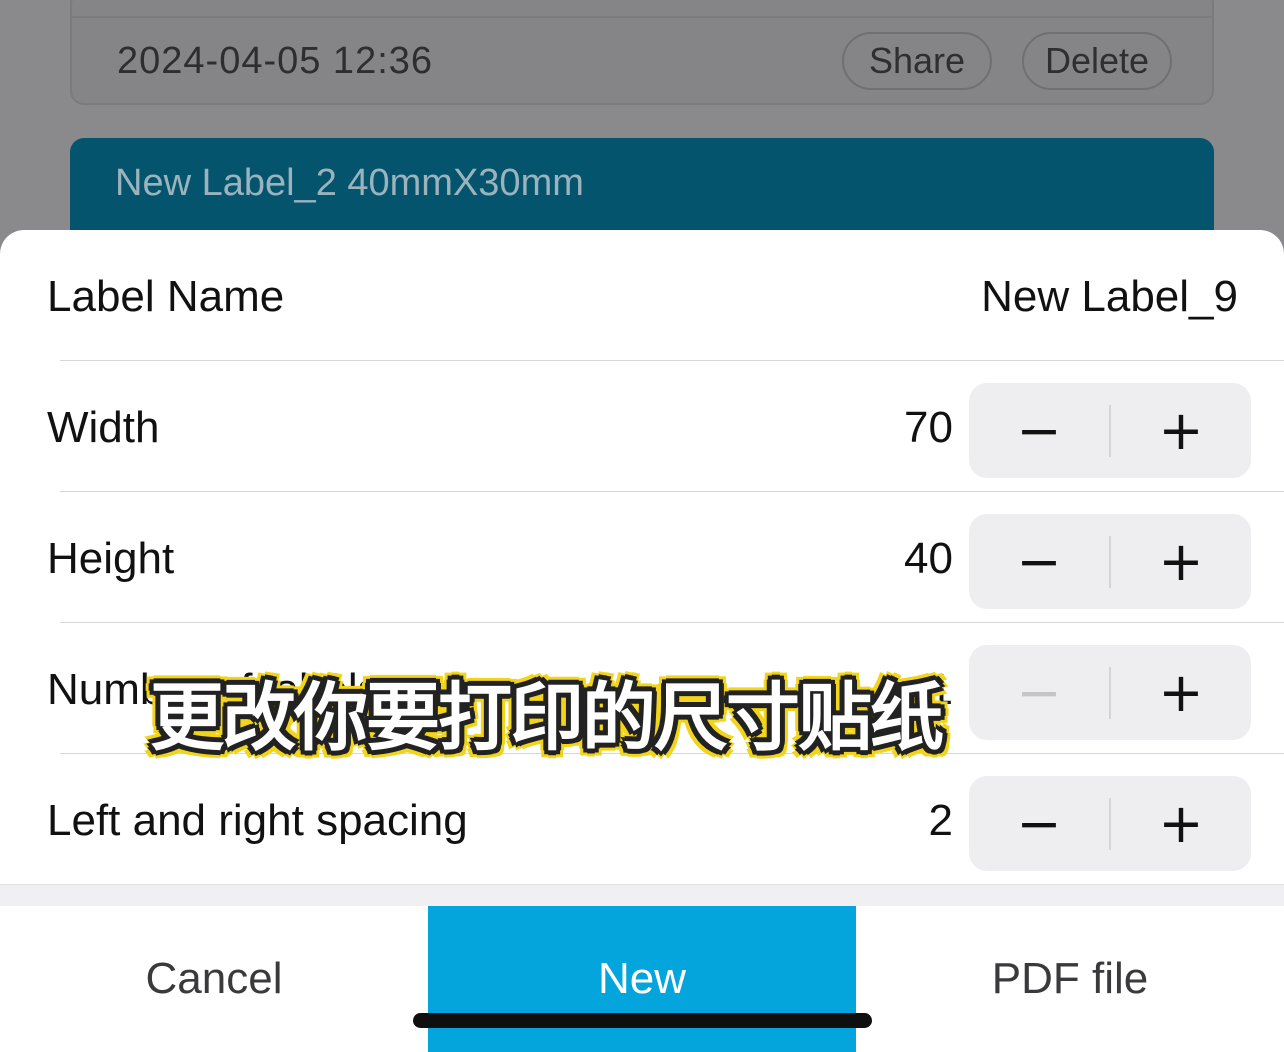 This screenshot has width=1284, height=1052. What do you see at coordinates (940, 820) in the screenshot?
I see `spacing-value: 2` at bounding box center [940, 820].